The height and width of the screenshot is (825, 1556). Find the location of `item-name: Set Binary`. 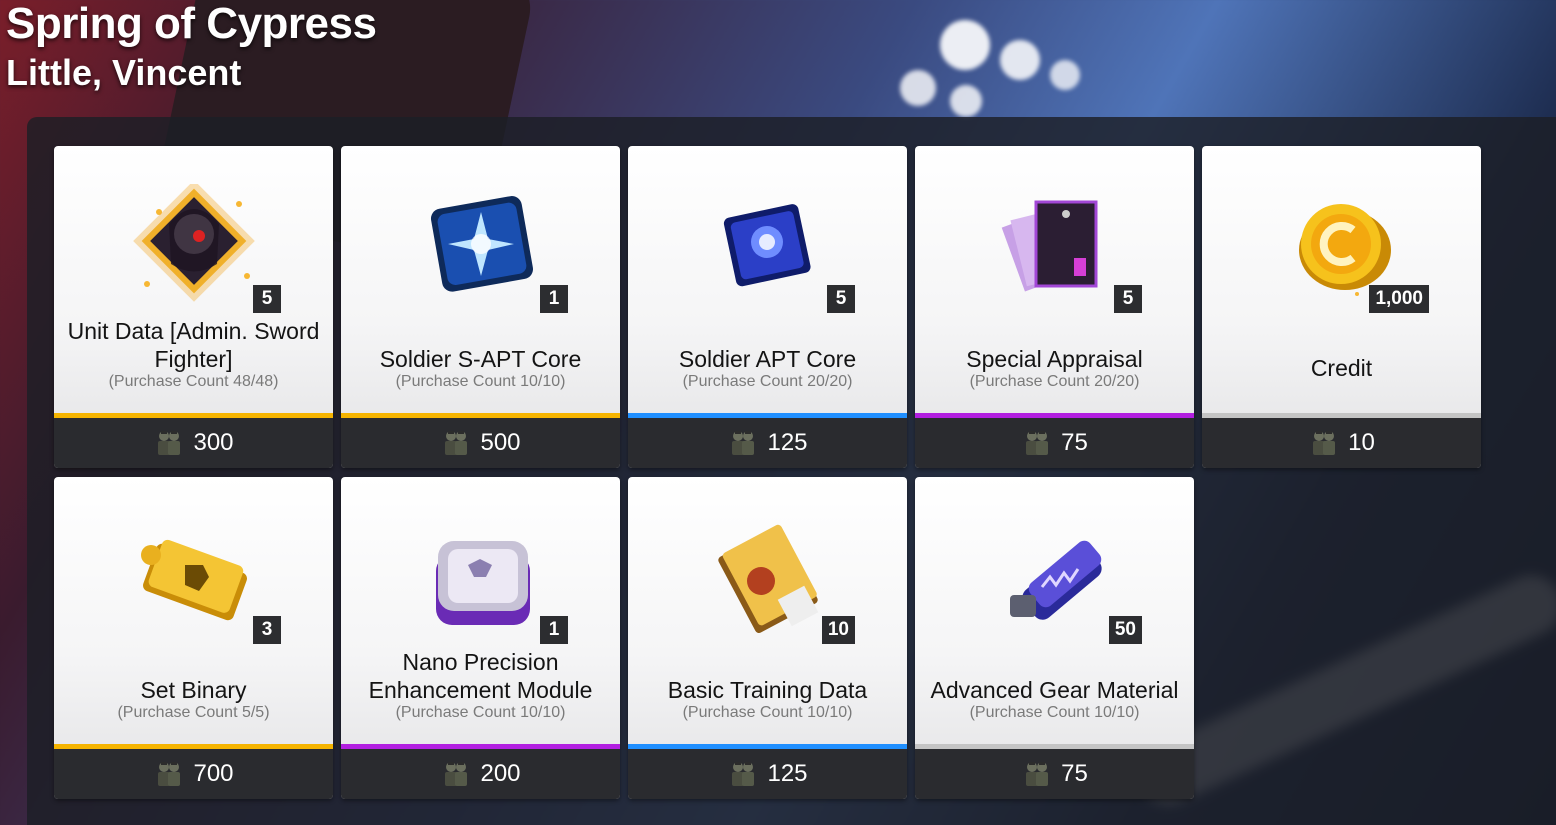

item-name: Set Binary is located at coordinates (193, 690).